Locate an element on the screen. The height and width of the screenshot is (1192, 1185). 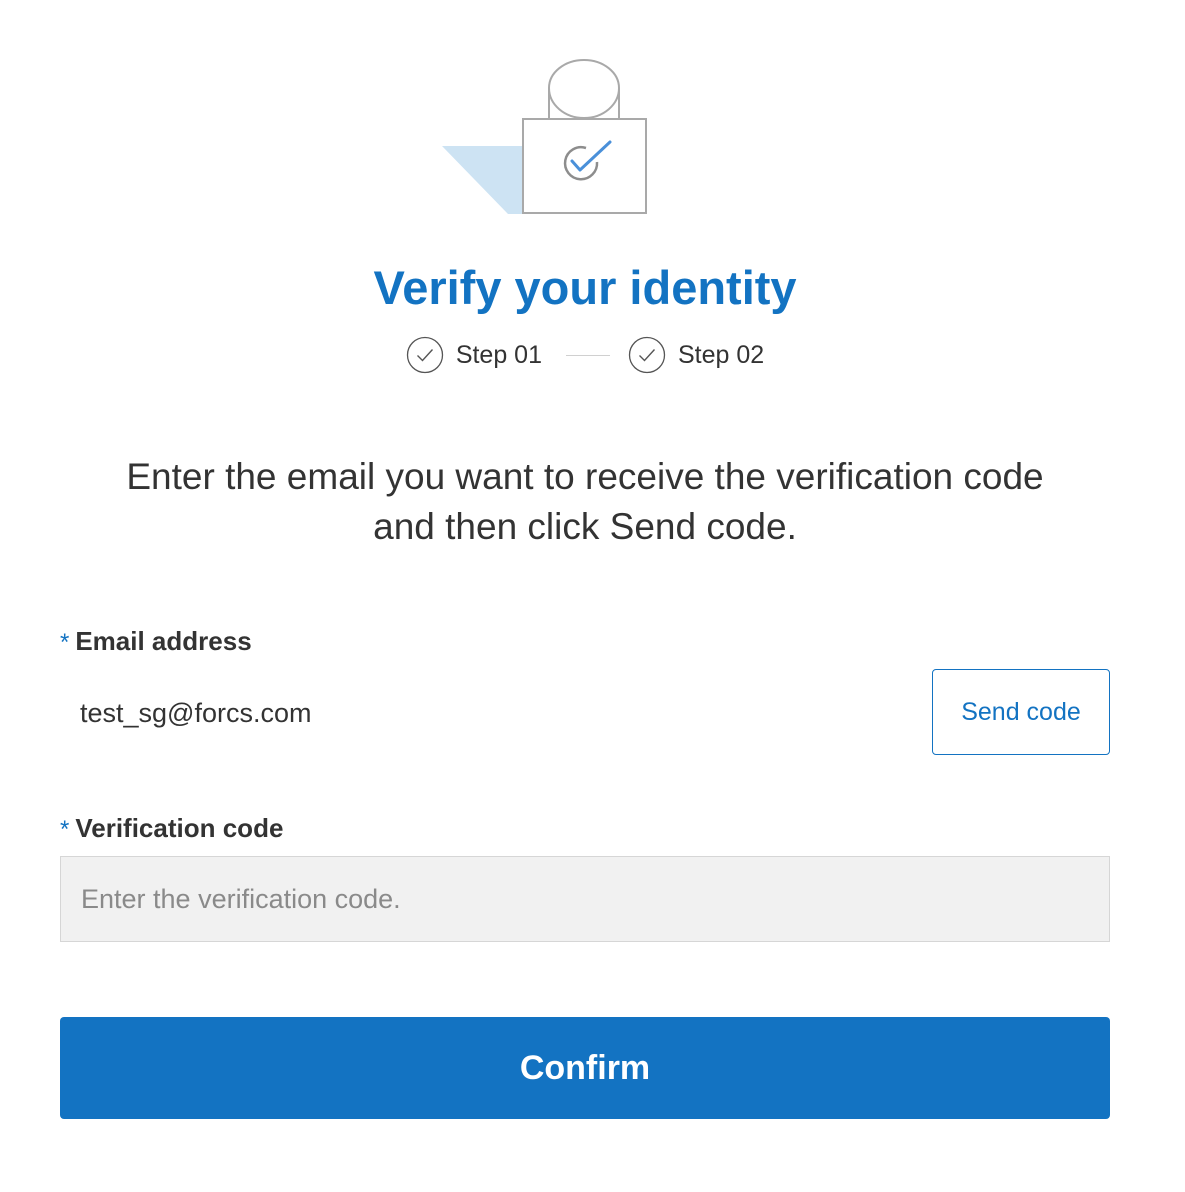
lock-check-icon is located at coordinates (544, 136).